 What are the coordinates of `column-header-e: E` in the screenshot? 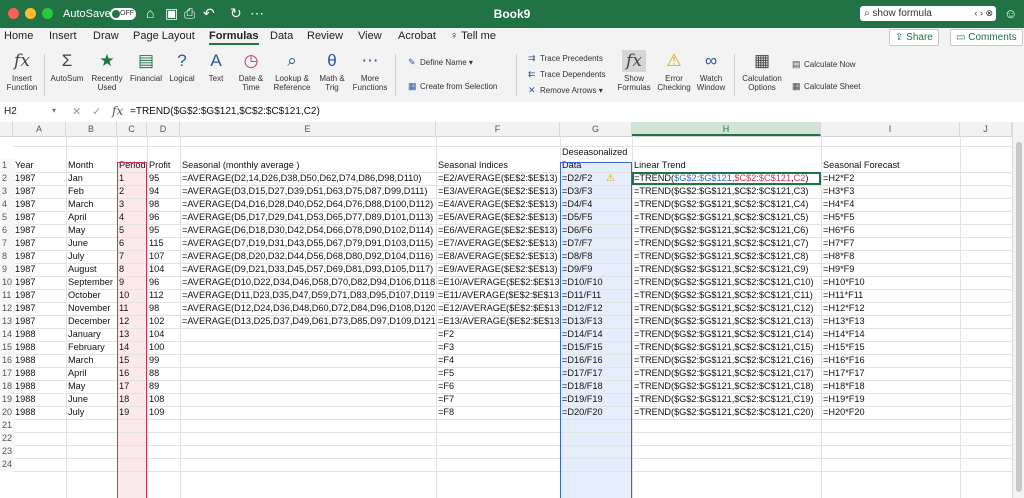 It's located at (308, 129).